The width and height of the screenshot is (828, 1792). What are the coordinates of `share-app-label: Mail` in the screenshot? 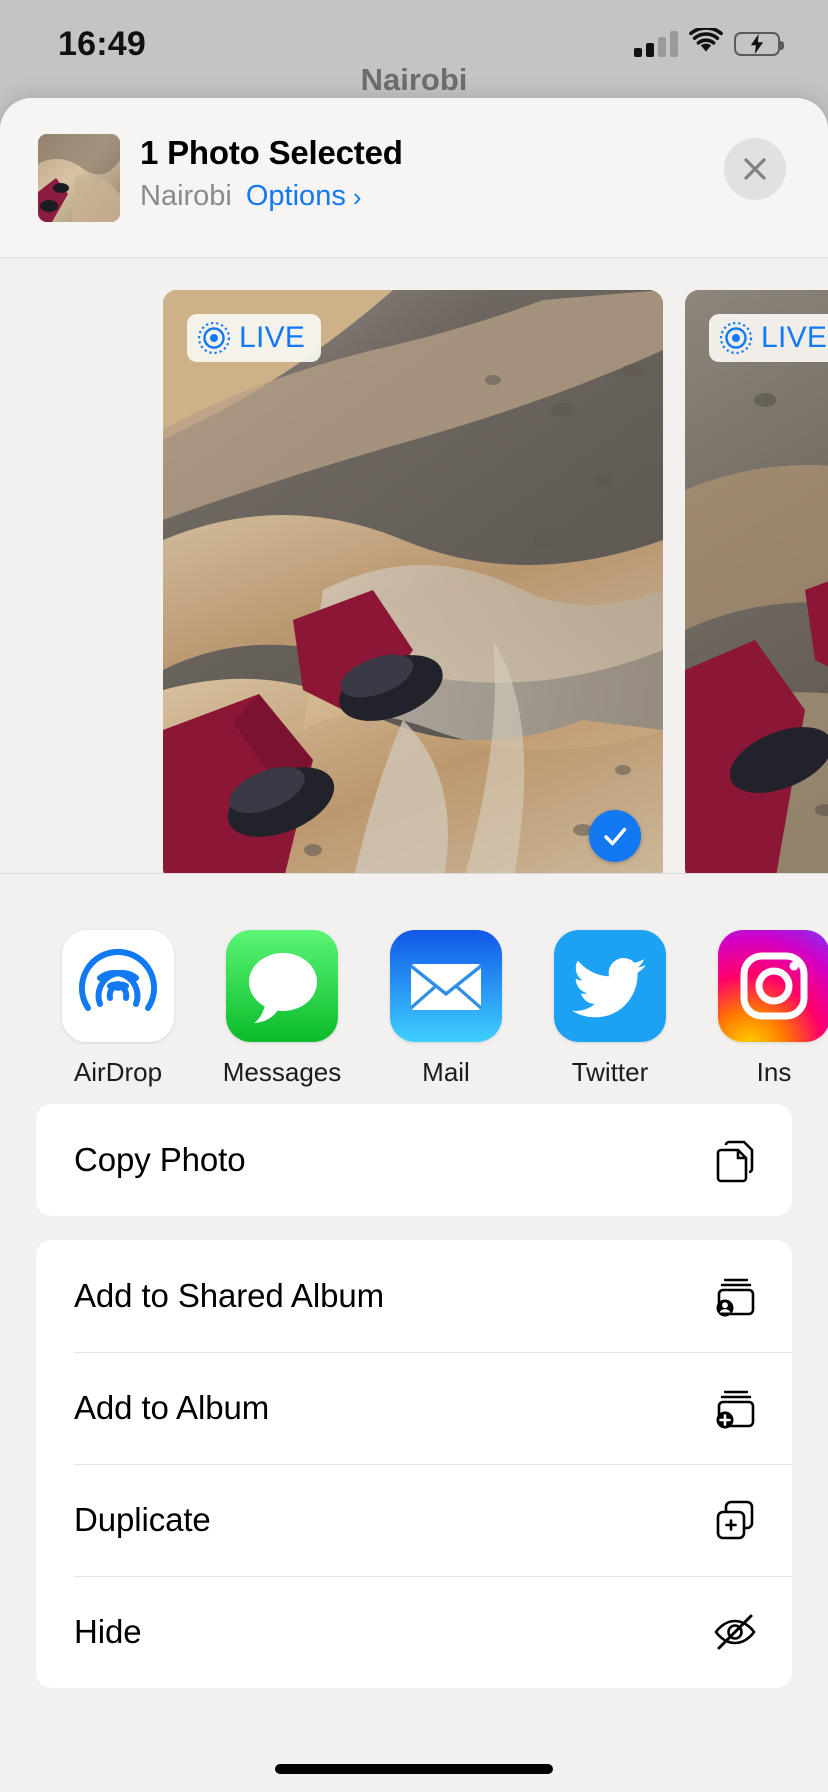 It's located at (446, 1072).